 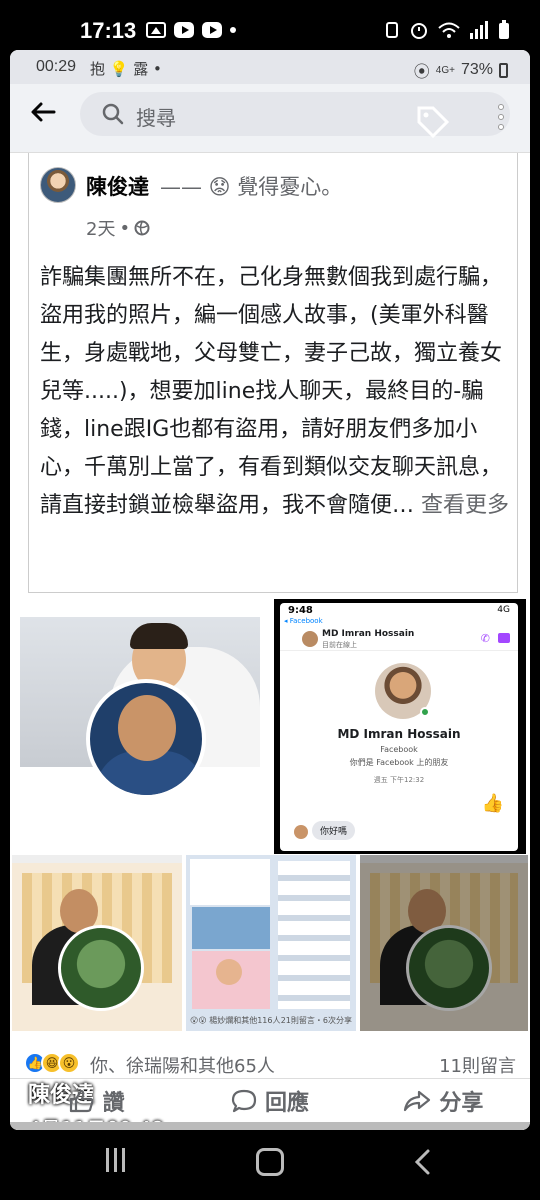 I want to click on wifi-icon, so click(x=449, y=30).